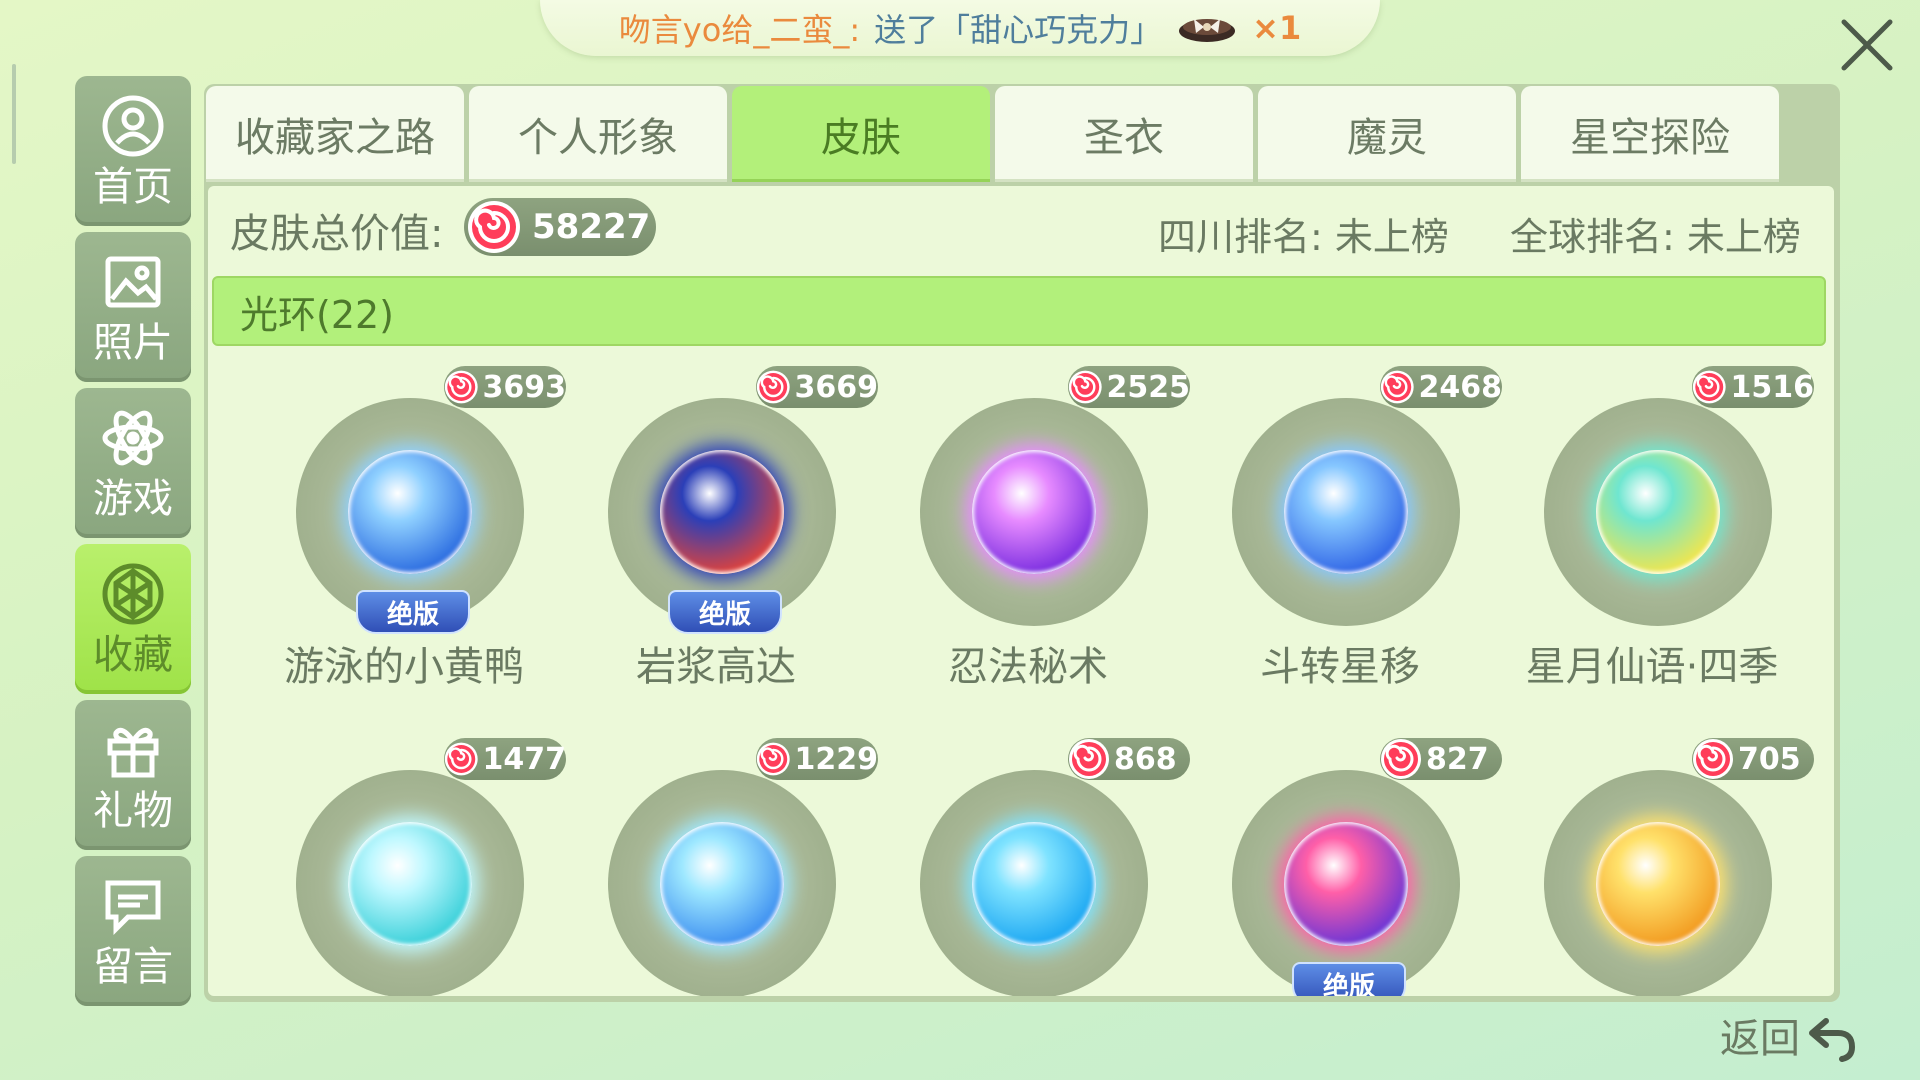 Image resolution: width=1920 pixels, height=1080 pixels. What do you see at coordinates (524, 387) in the screenshot?
I see `item-price: 3693` at bounding box center [524, 387].